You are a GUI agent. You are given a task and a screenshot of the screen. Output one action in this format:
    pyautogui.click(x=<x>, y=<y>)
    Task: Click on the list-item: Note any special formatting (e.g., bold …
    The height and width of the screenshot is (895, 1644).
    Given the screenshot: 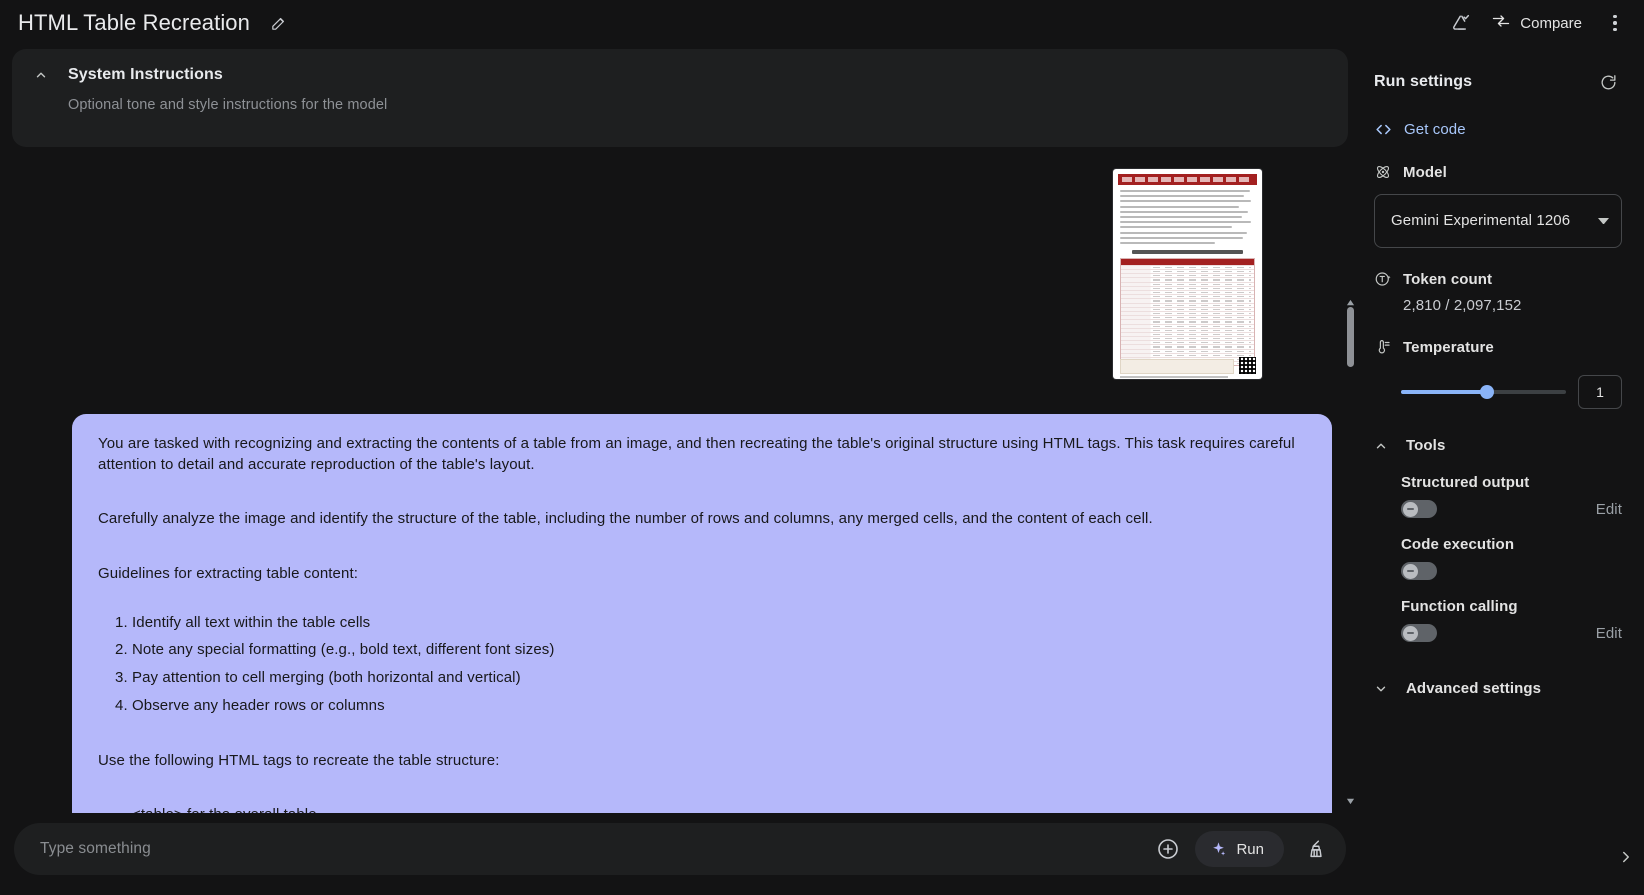 What is the action you would take?
    pyautogui.click(x=719, y=650)
    